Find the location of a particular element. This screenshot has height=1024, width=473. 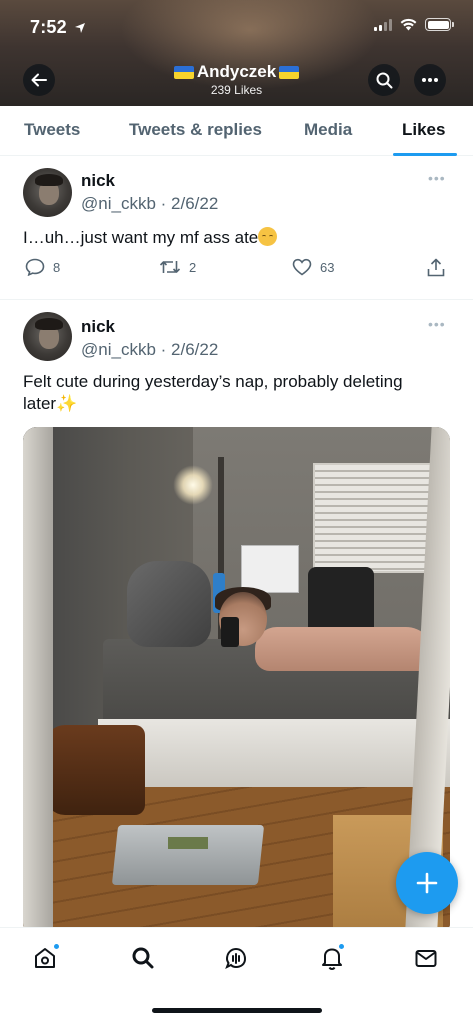

plus-icon is located at coordinates (427, 883).